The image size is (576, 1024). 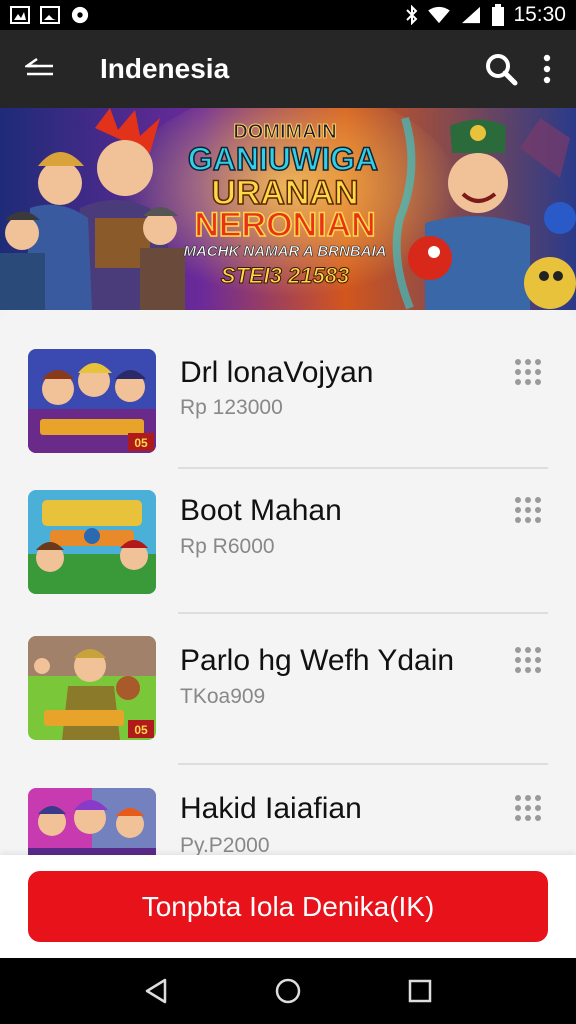 What do you see at coordinates (283, 159) in the screenshot?
I see `banner-line2: GANIUWIGA` at bounding box center [283, 159].